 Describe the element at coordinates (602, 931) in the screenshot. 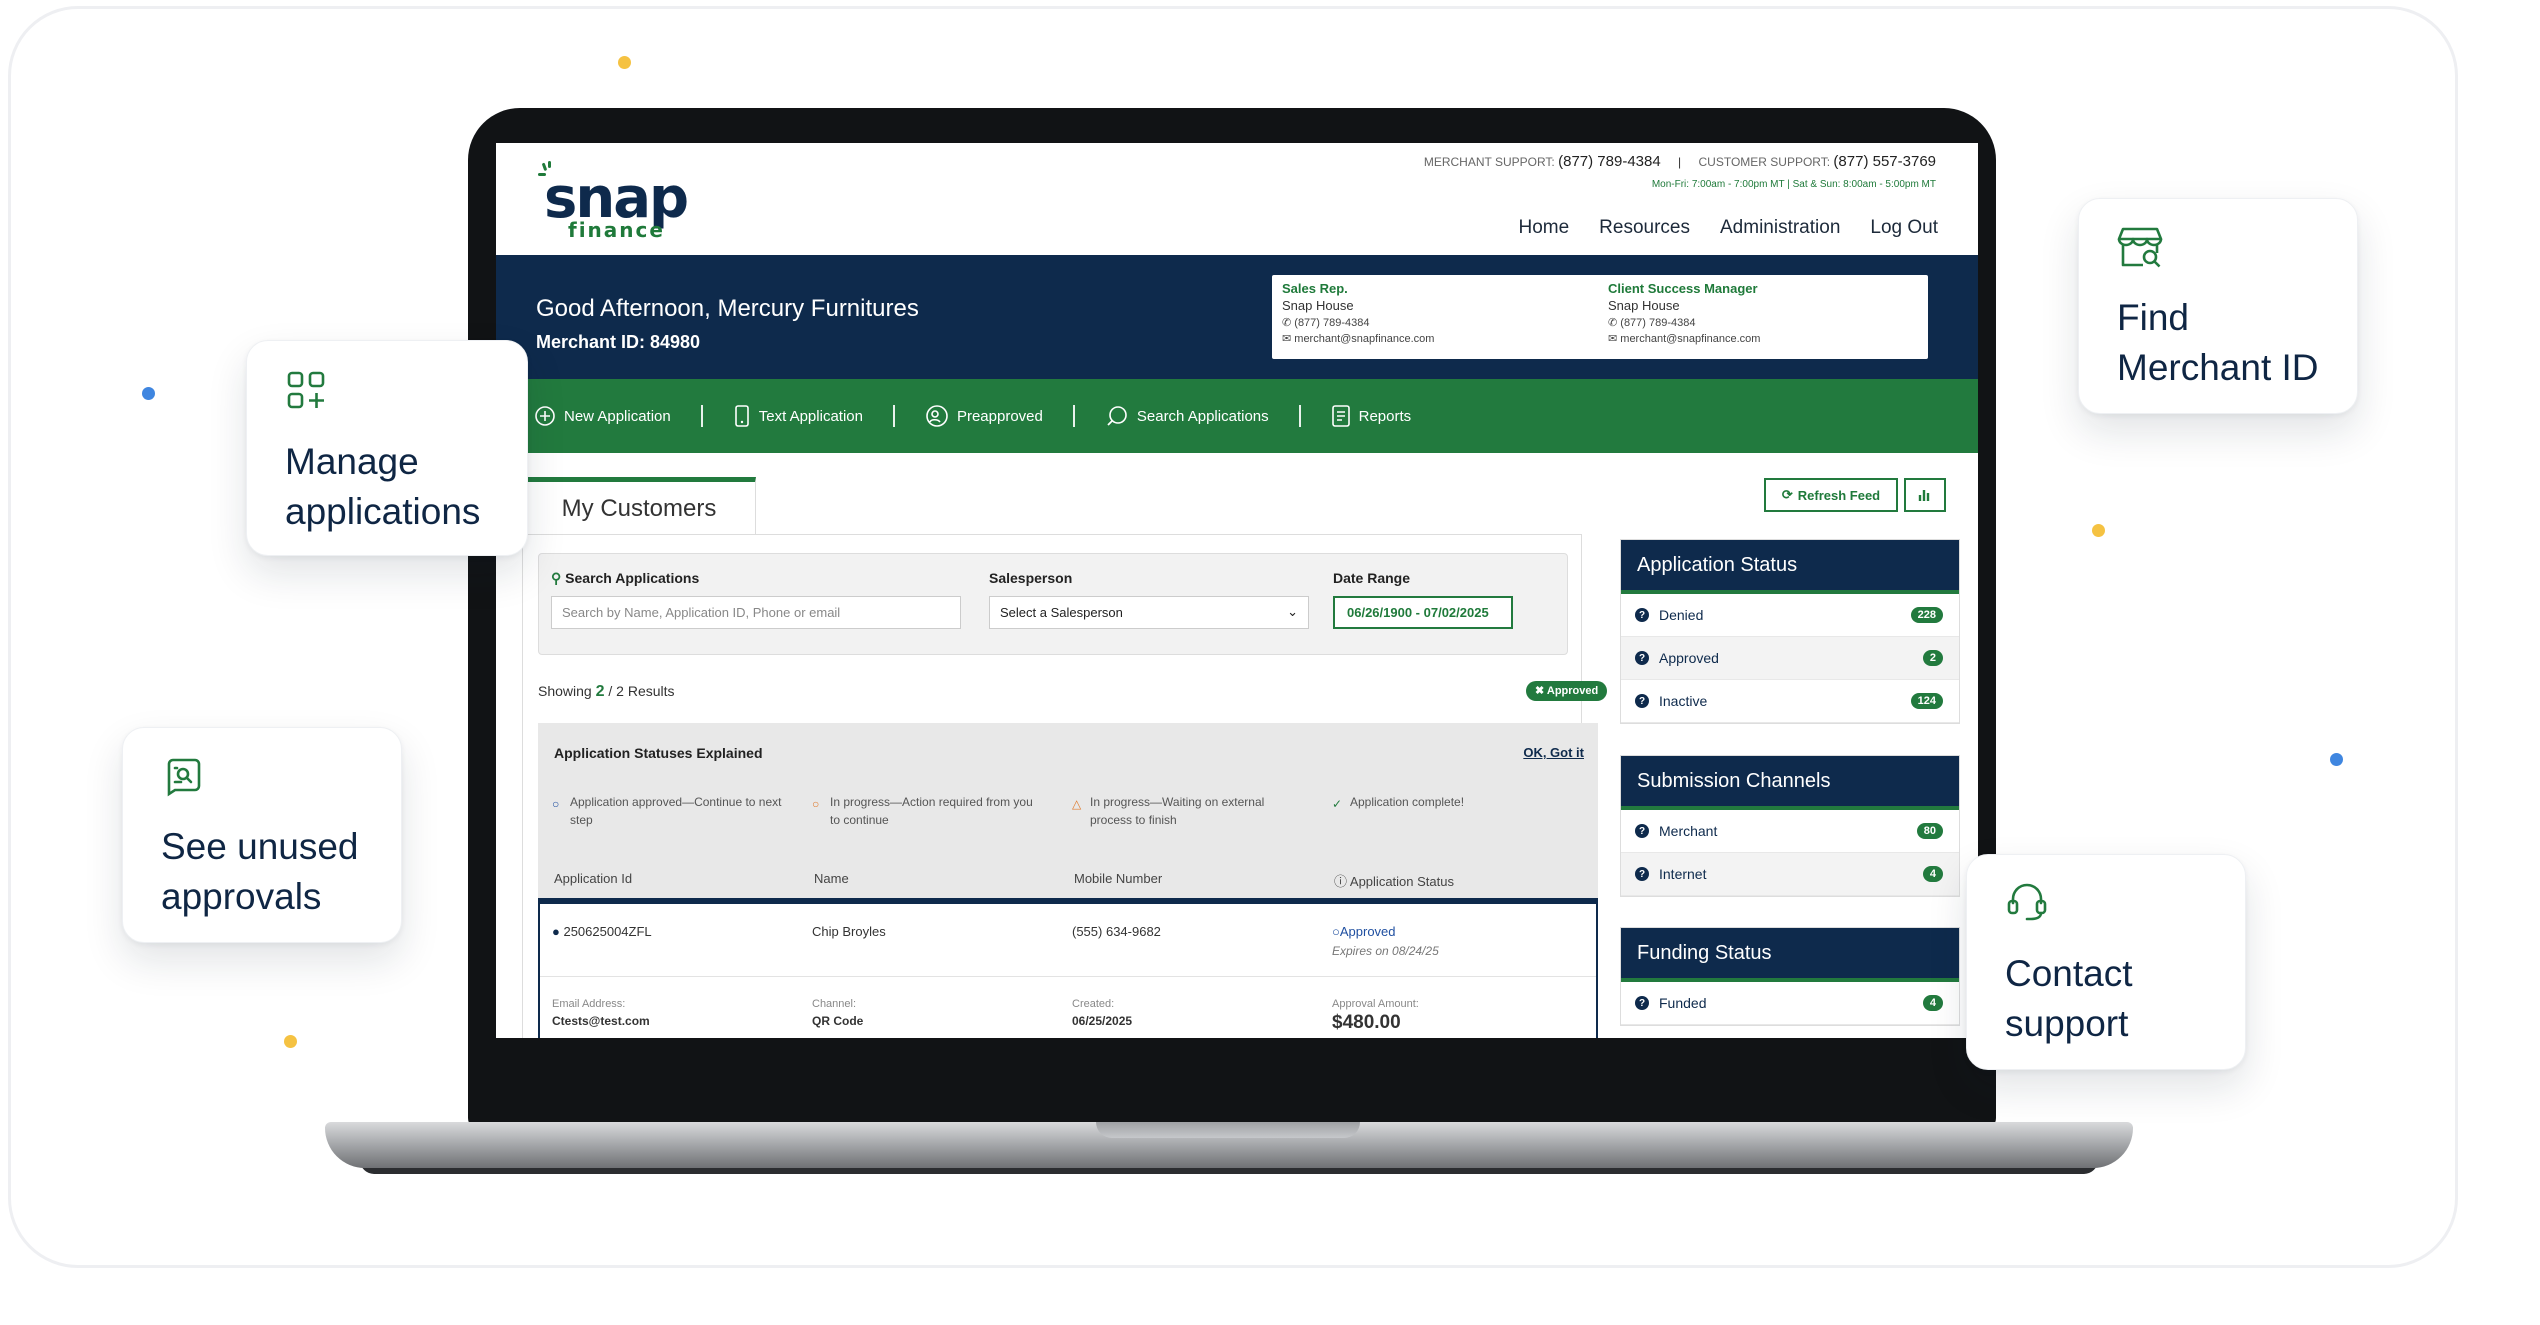

I see `row-application-id: ● 250625004ZFL` at that location.